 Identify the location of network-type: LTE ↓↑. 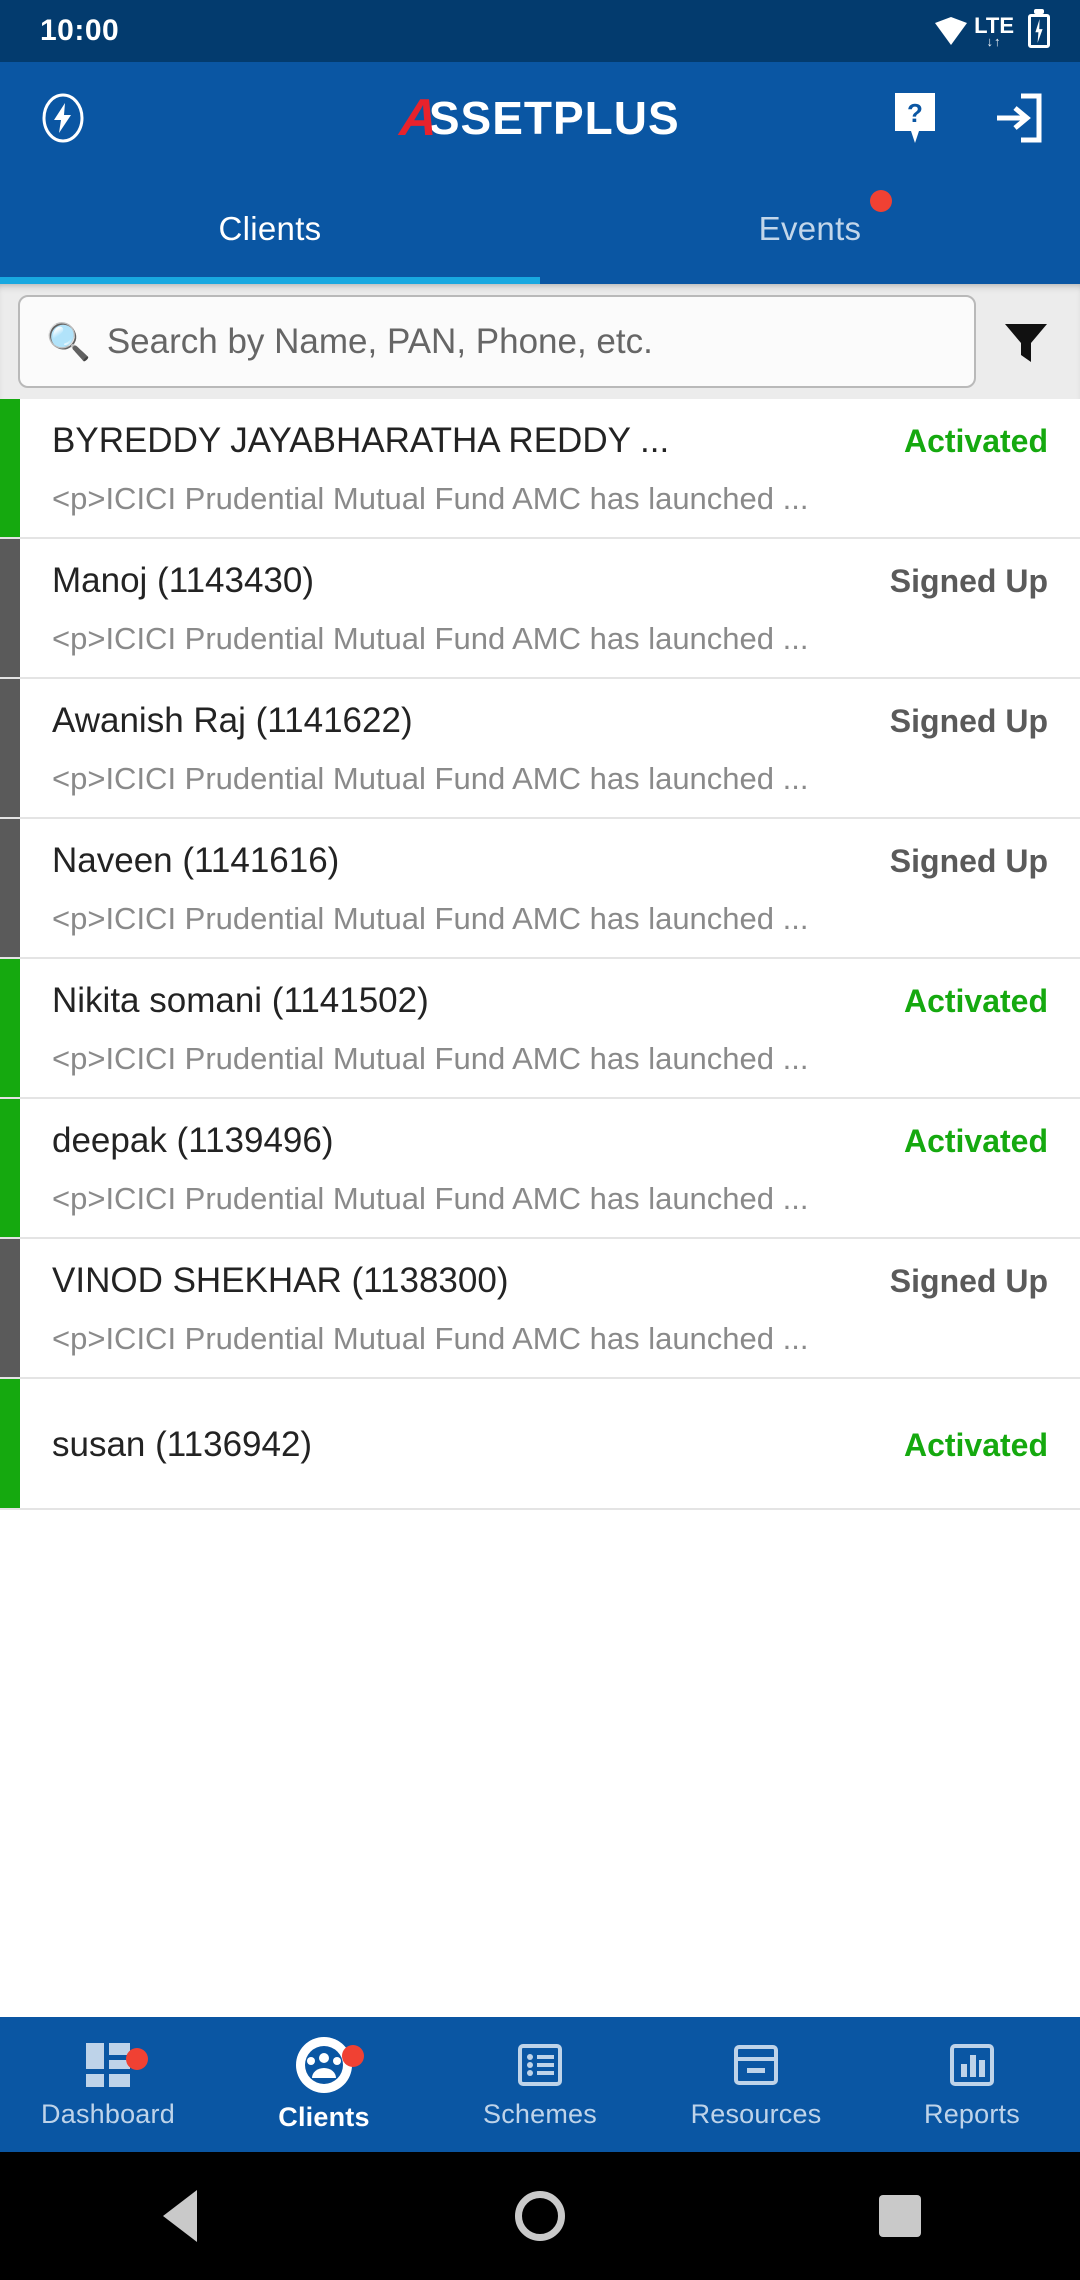
(994, 31).